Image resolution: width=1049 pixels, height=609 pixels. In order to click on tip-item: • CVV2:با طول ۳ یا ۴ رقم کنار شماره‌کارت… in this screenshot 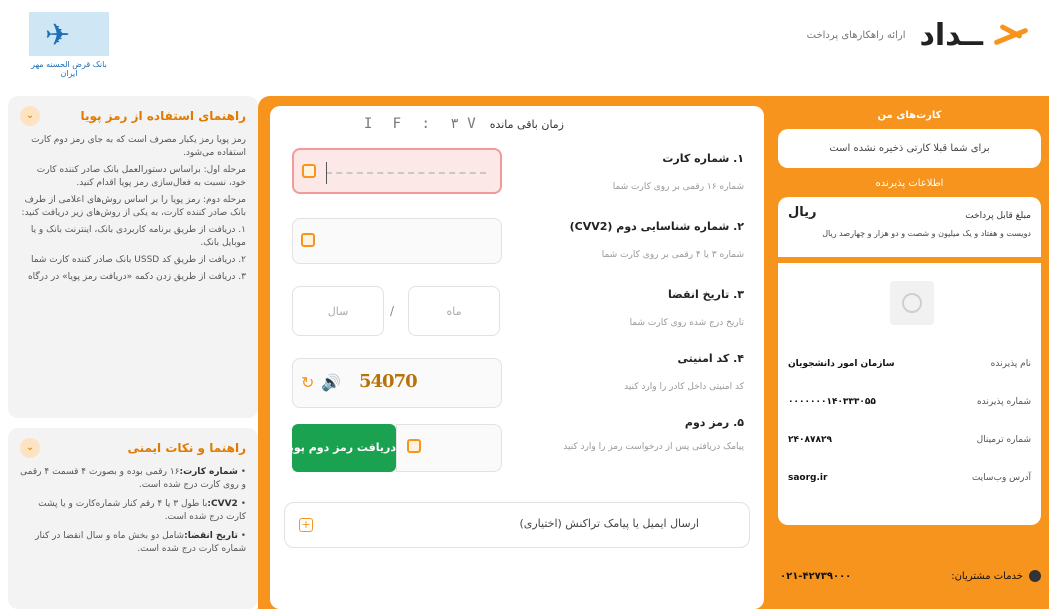, I will do `click(142, 510)`.